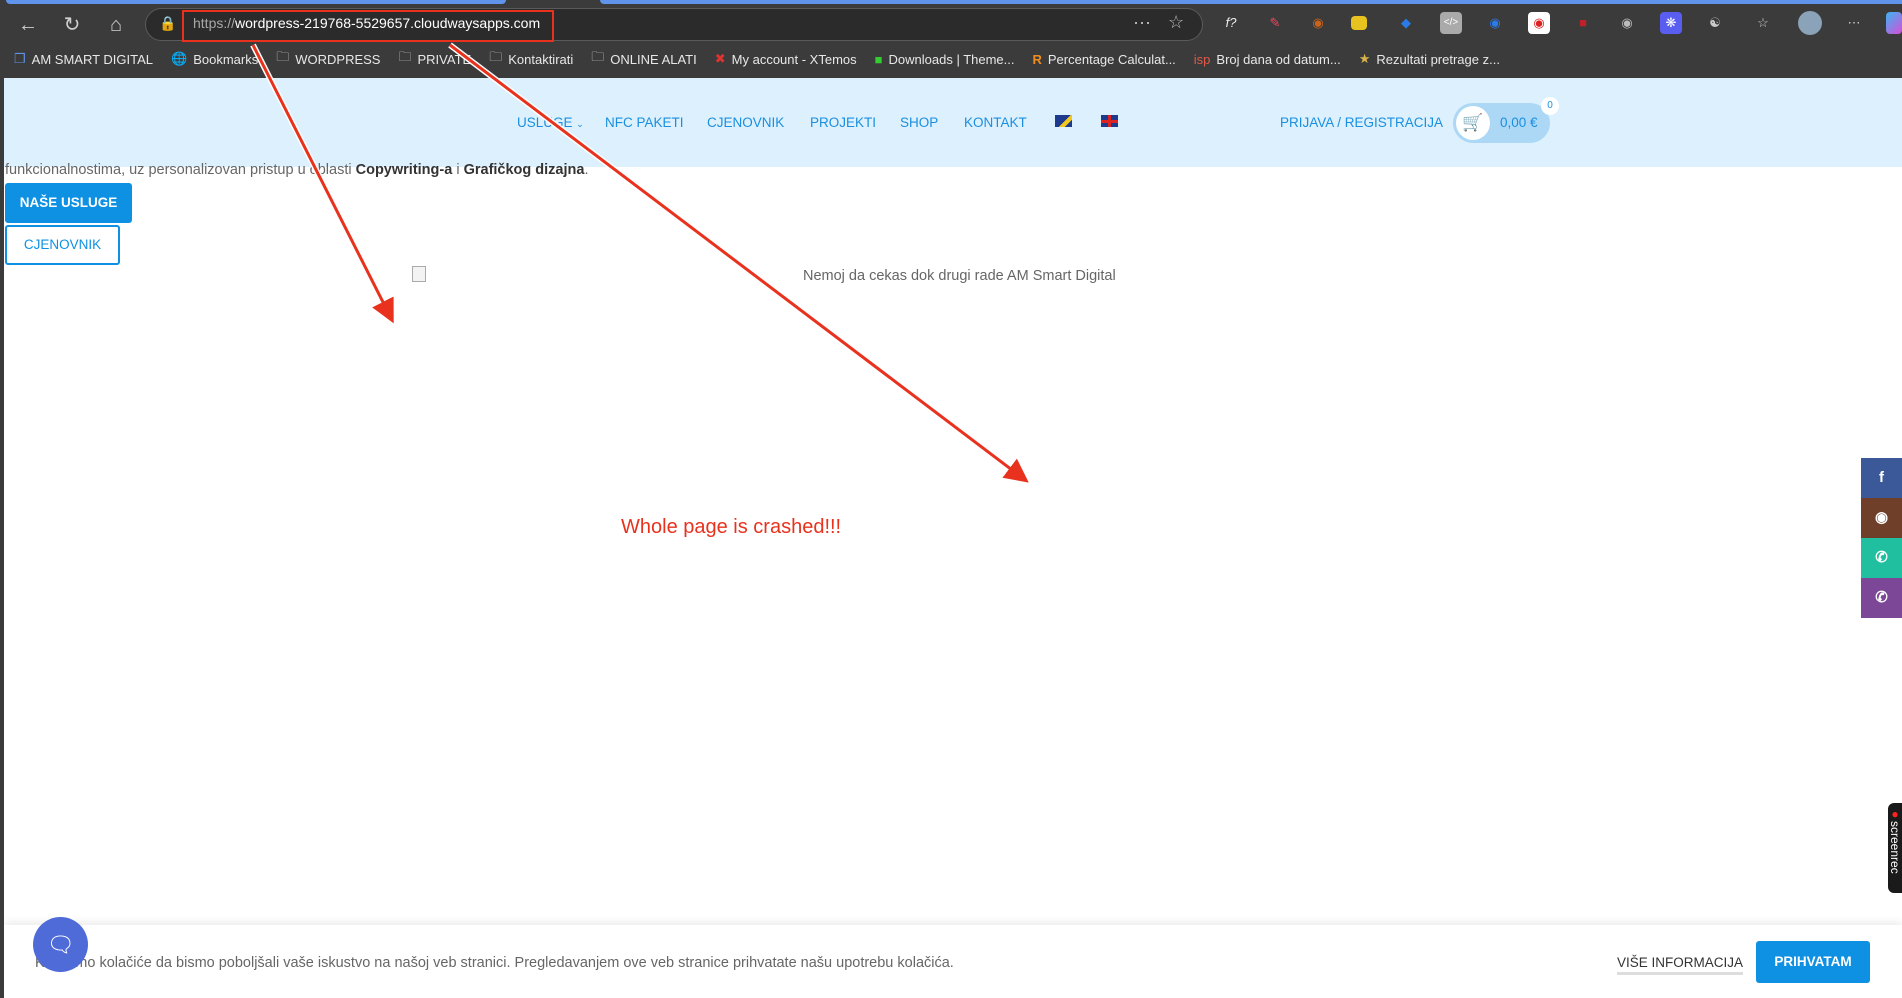 The height and width of the screenshot is (998, 1902). Describe the element at coordinates (168, 23) in the screenshot. I see `lock-icon: 🔒` at that location.